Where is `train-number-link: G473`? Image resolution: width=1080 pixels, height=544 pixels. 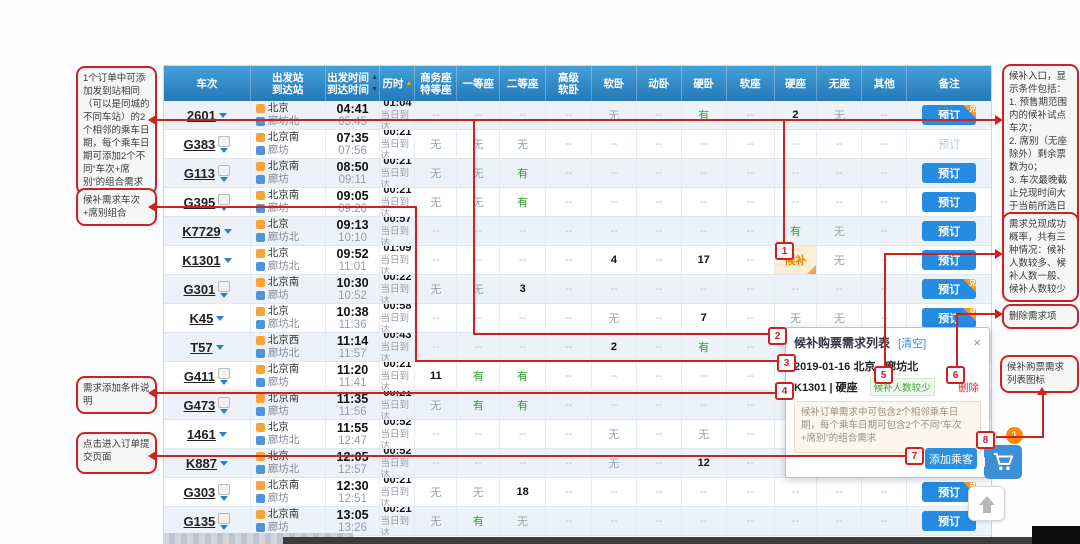
train-number-link: G473 is located at coordinates (199, 405).